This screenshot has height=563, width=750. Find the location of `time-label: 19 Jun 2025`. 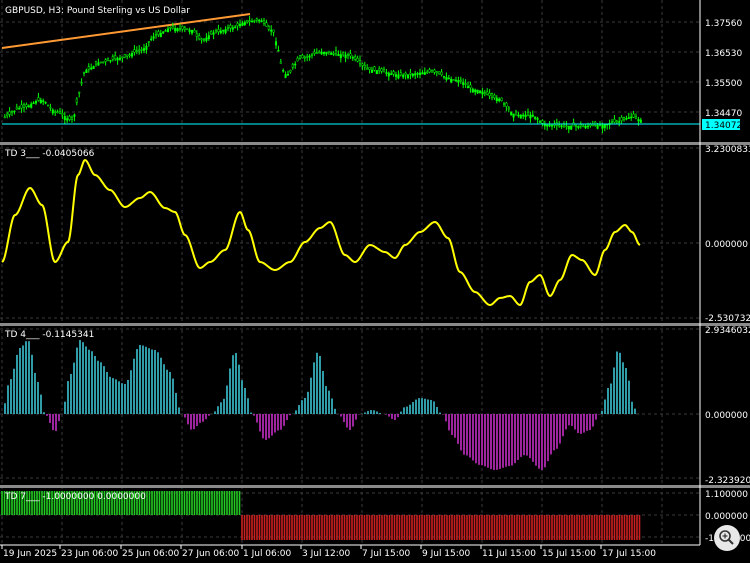

time-label: 19 Jun 2025 is located at coordinates (30, 554).